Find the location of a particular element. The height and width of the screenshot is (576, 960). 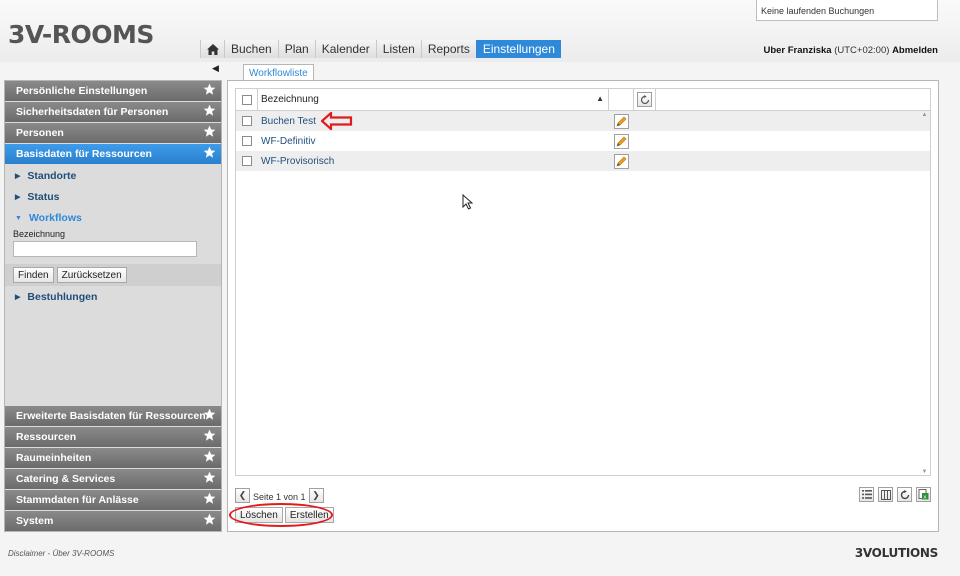

sub-item-label: Status is located at coordinates (43, 197).